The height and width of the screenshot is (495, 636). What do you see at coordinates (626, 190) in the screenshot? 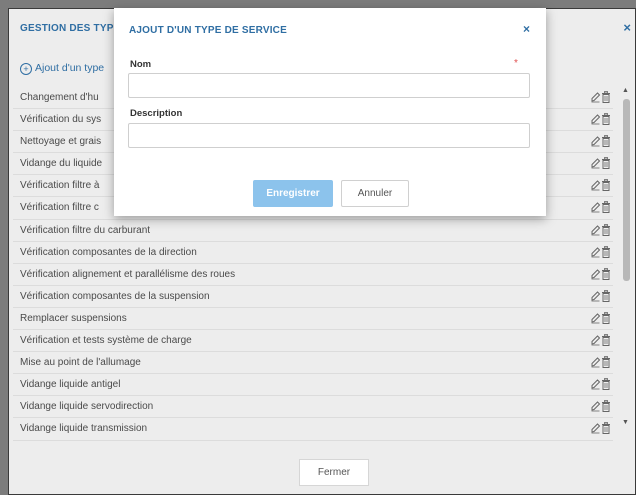
I see `scroll-thumb` at bounding box center [626, 190].